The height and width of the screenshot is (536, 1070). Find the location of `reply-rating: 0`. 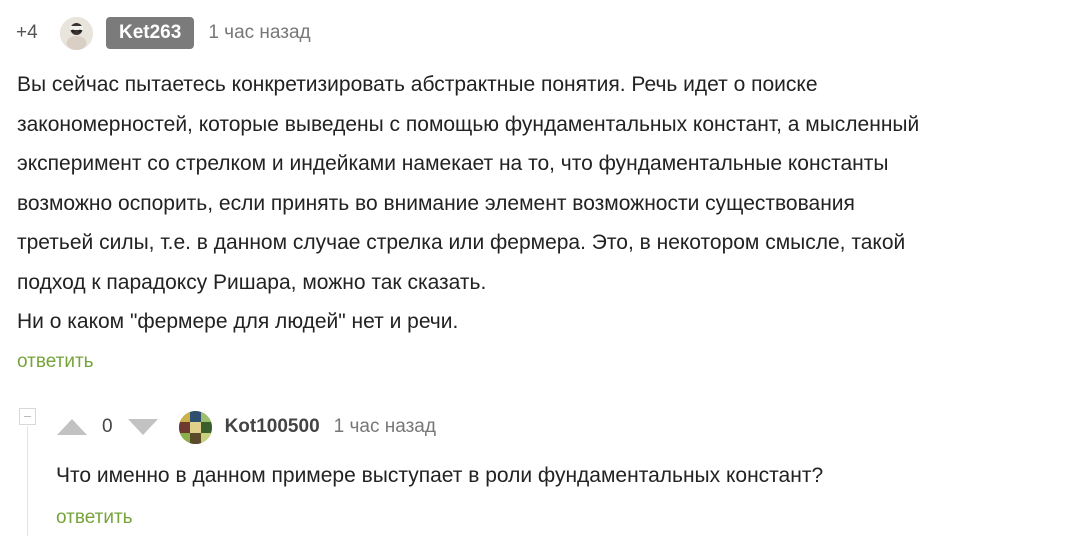

reply-rating: 0 is located at coordinates (107, 426).